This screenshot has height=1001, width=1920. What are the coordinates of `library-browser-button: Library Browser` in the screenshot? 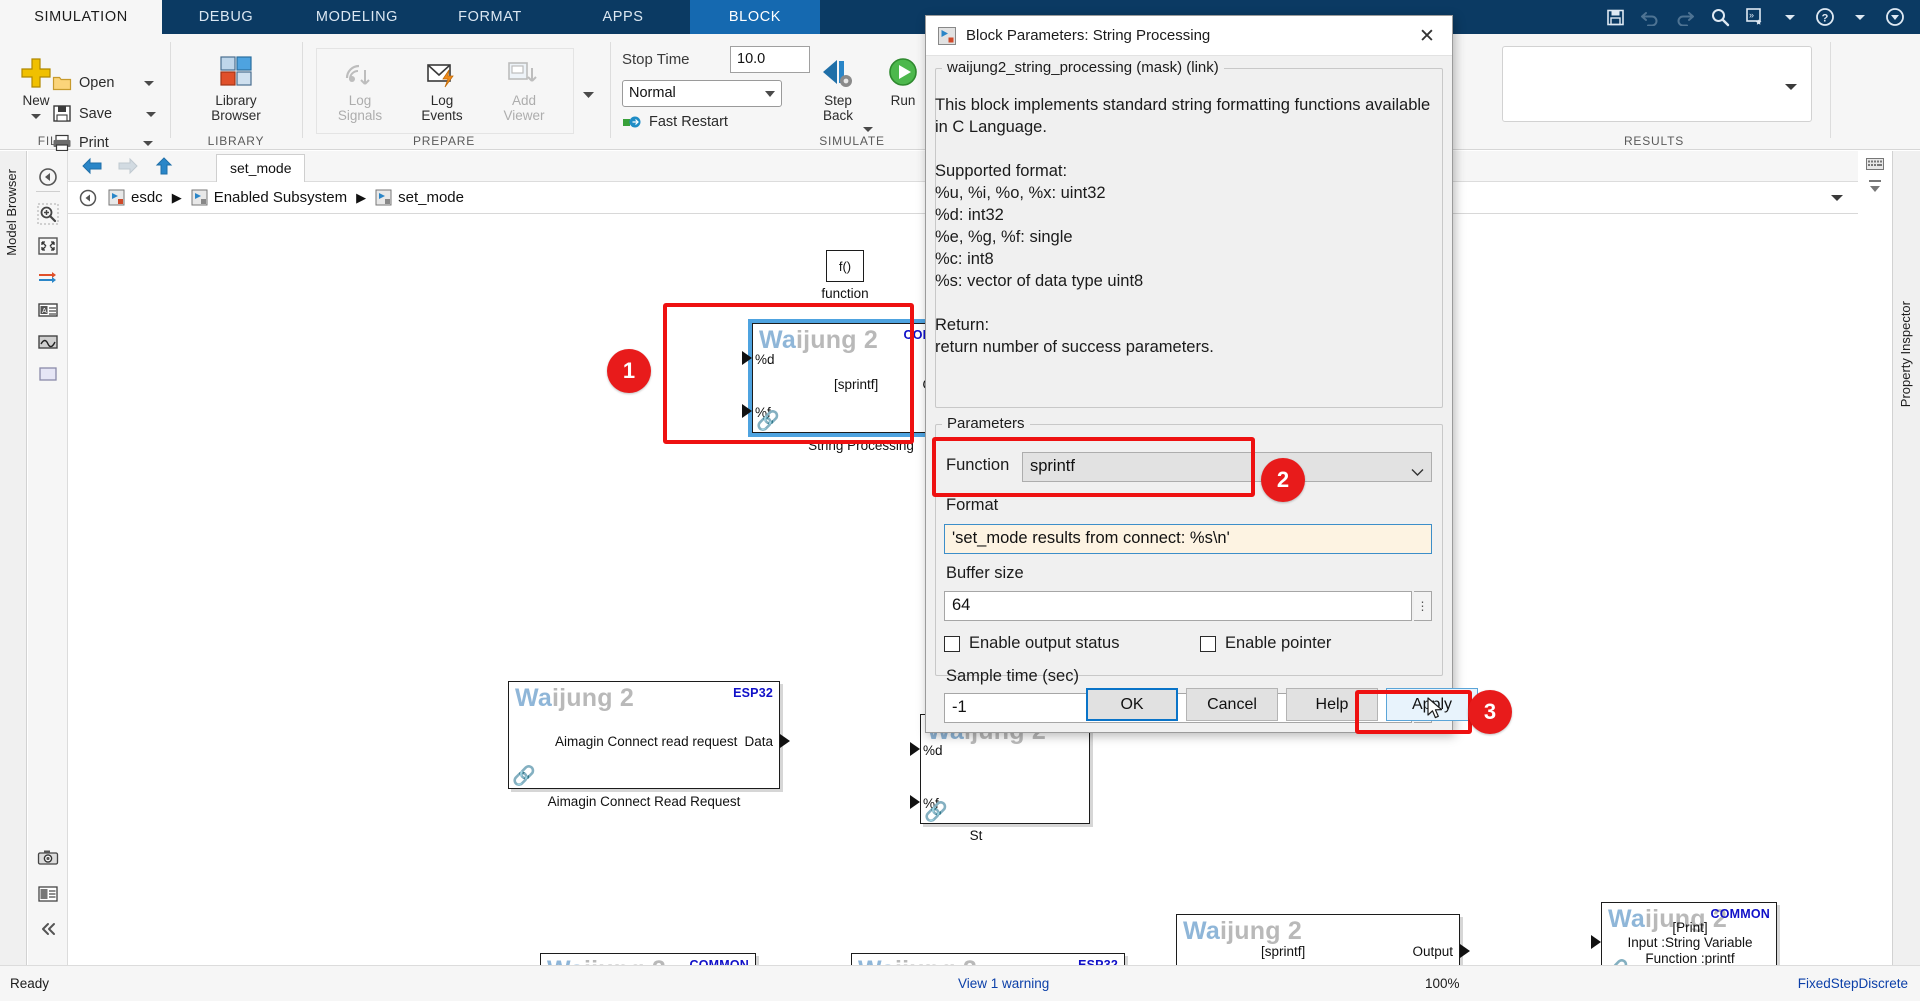 It's located at (236, 88).